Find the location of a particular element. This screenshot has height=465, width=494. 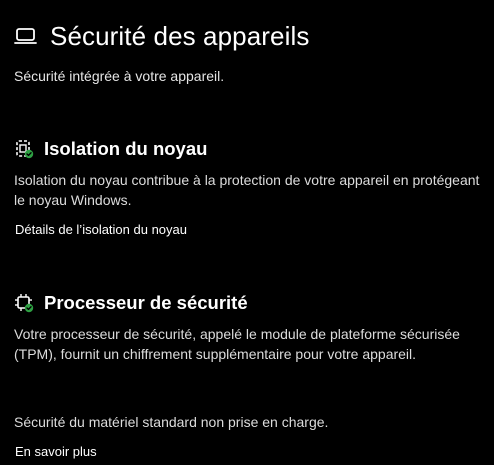

page-title: Sécurité des appareils is located at coordinates (180, 36).